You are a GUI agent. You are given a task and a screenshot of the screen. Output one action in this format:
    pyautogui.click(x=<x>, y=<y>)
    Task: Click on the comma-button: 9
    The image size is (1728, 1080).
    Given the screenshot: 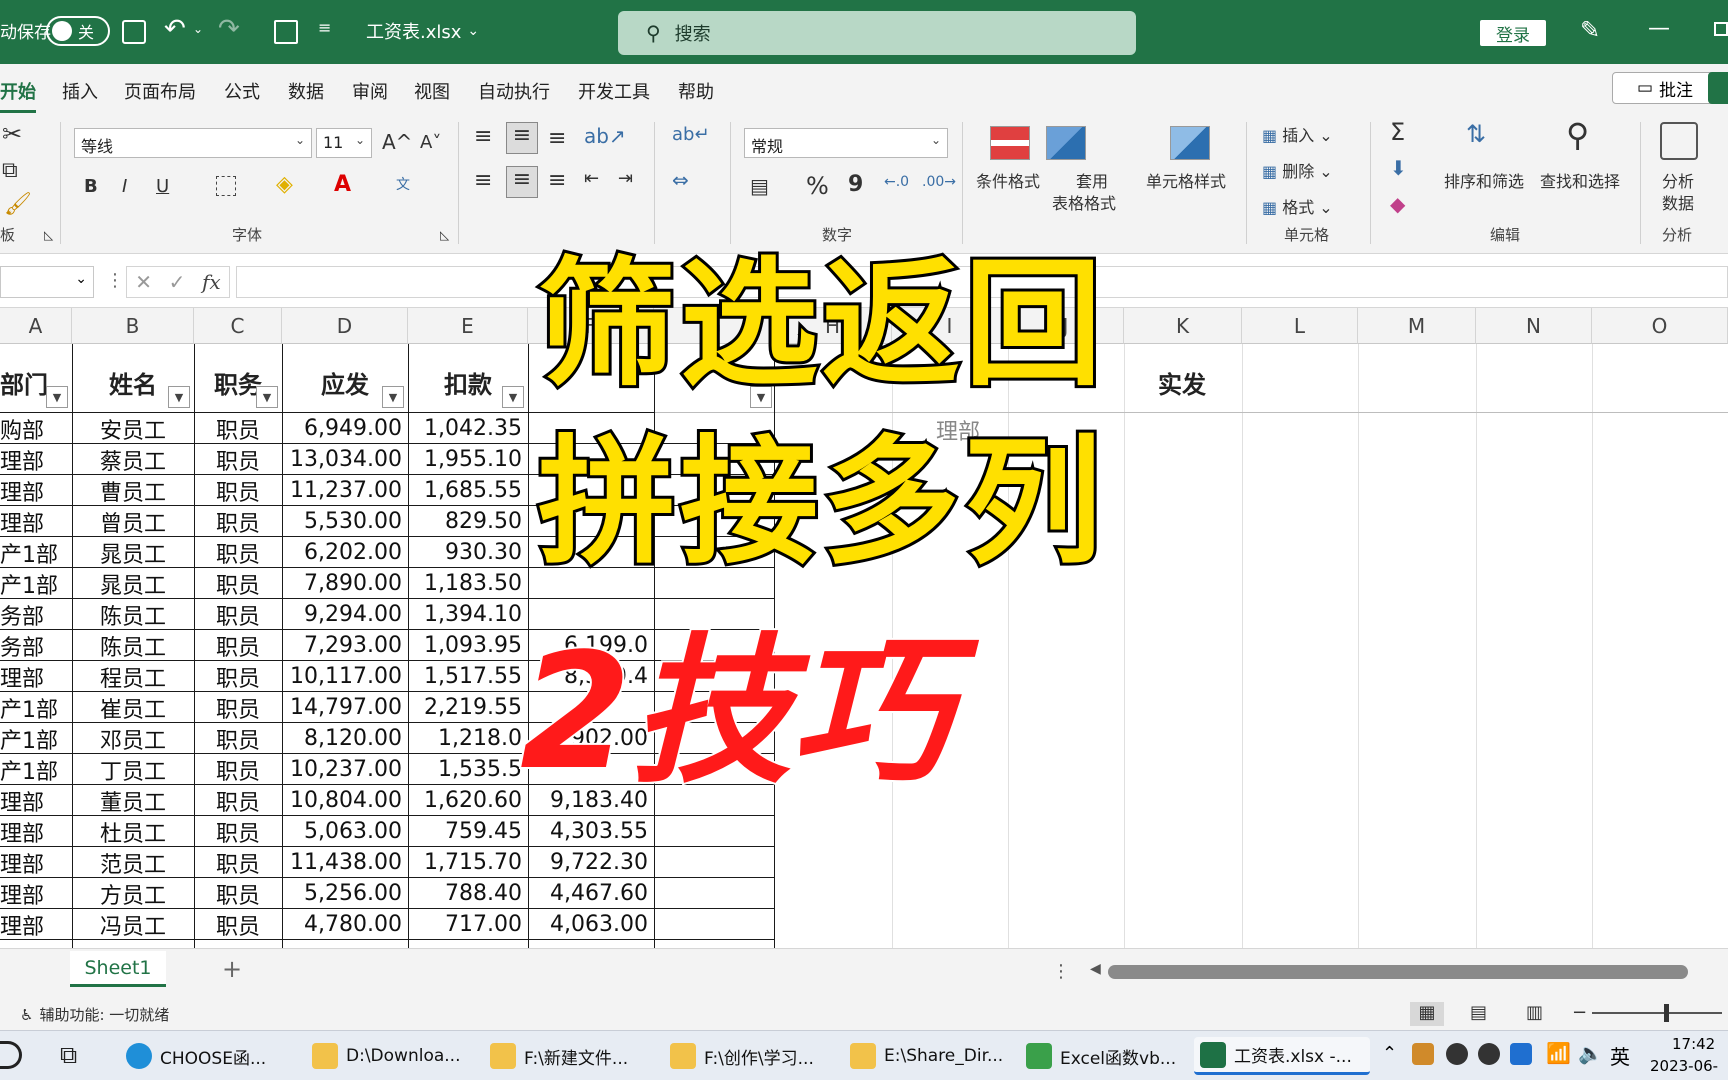 What is the action you would take?
    pyautogui.click(x=855, y=184)
    